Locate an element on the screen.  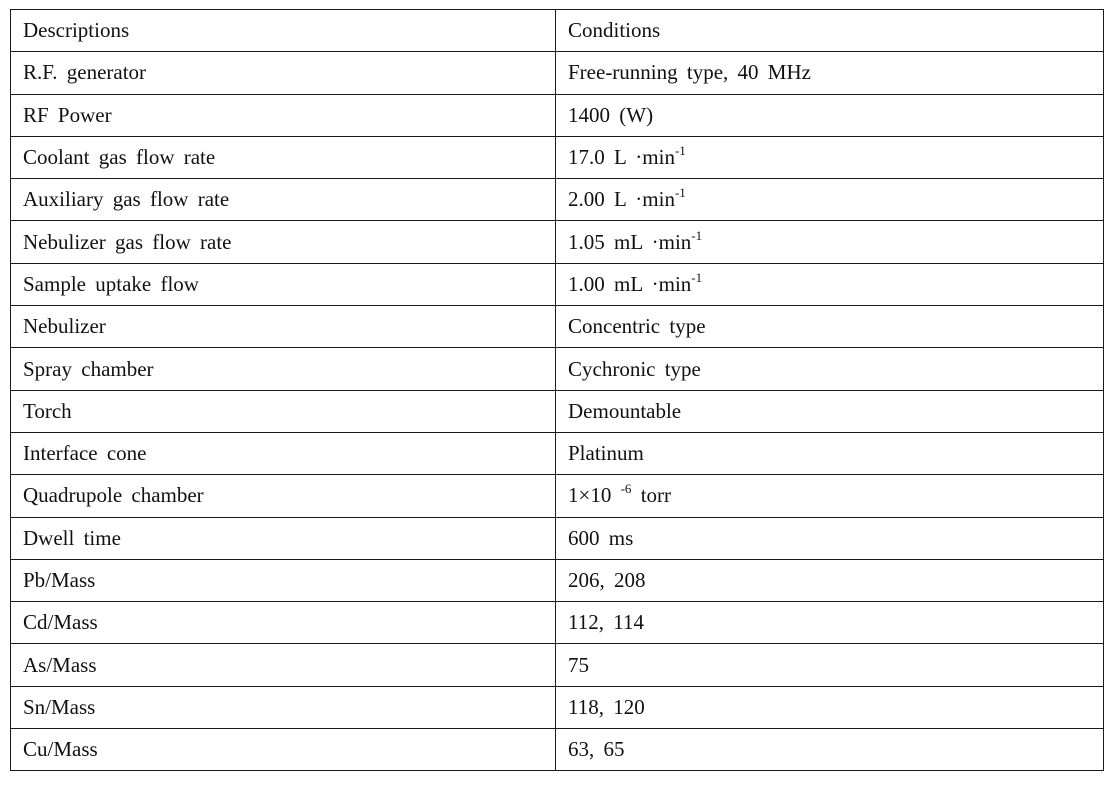
description-cell: Auxiliary gas flow rate is located at coordinates (283, 200).